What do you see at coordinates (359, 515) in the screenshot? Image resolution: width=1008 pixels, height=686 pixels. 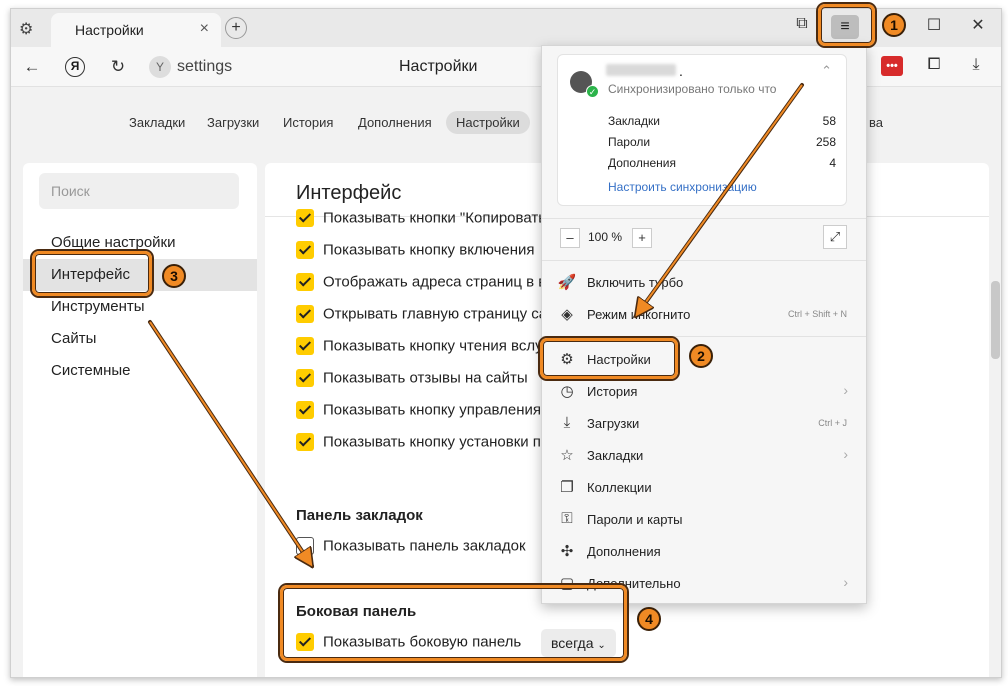 I see `bookmarks-panel-heading: Панель закладок` at bounding box center [359, 515].